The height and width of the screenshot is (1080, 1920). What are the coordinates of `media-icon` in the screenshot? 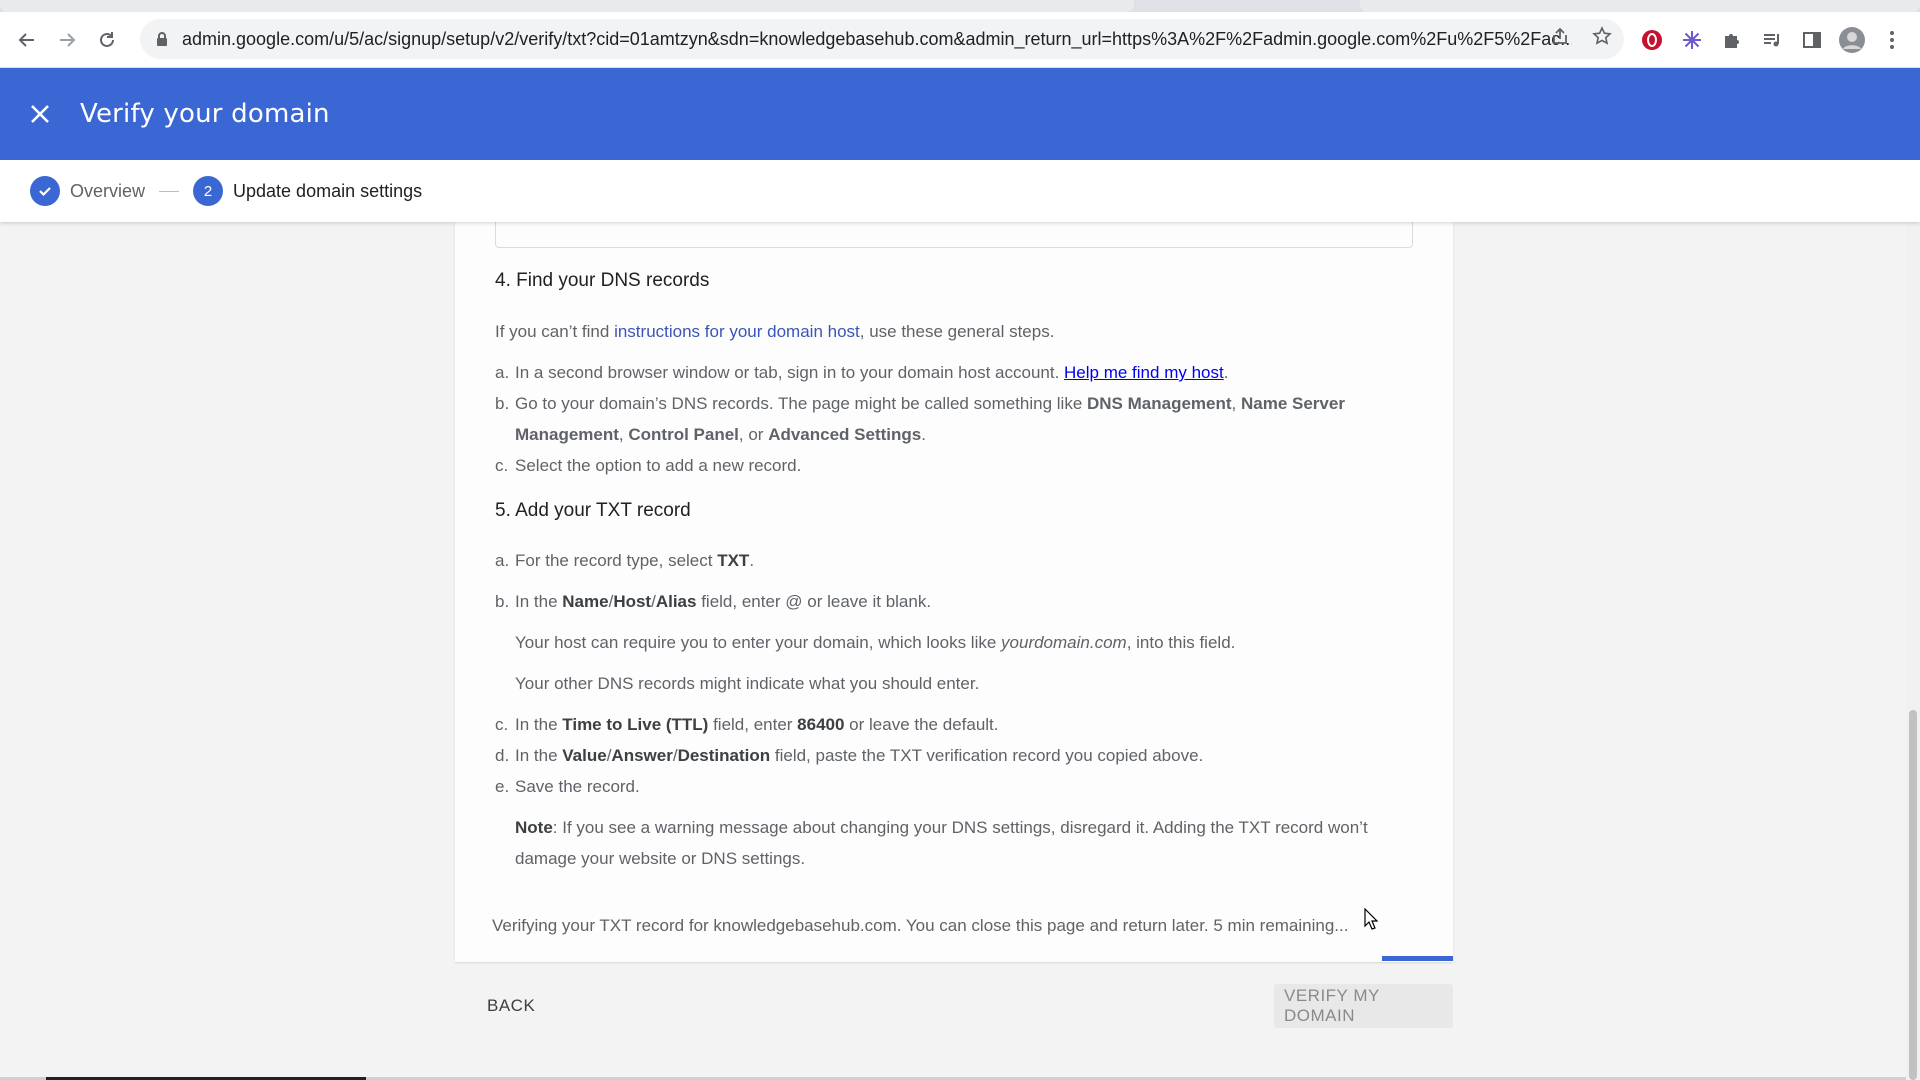 It's located at (1772, 40).